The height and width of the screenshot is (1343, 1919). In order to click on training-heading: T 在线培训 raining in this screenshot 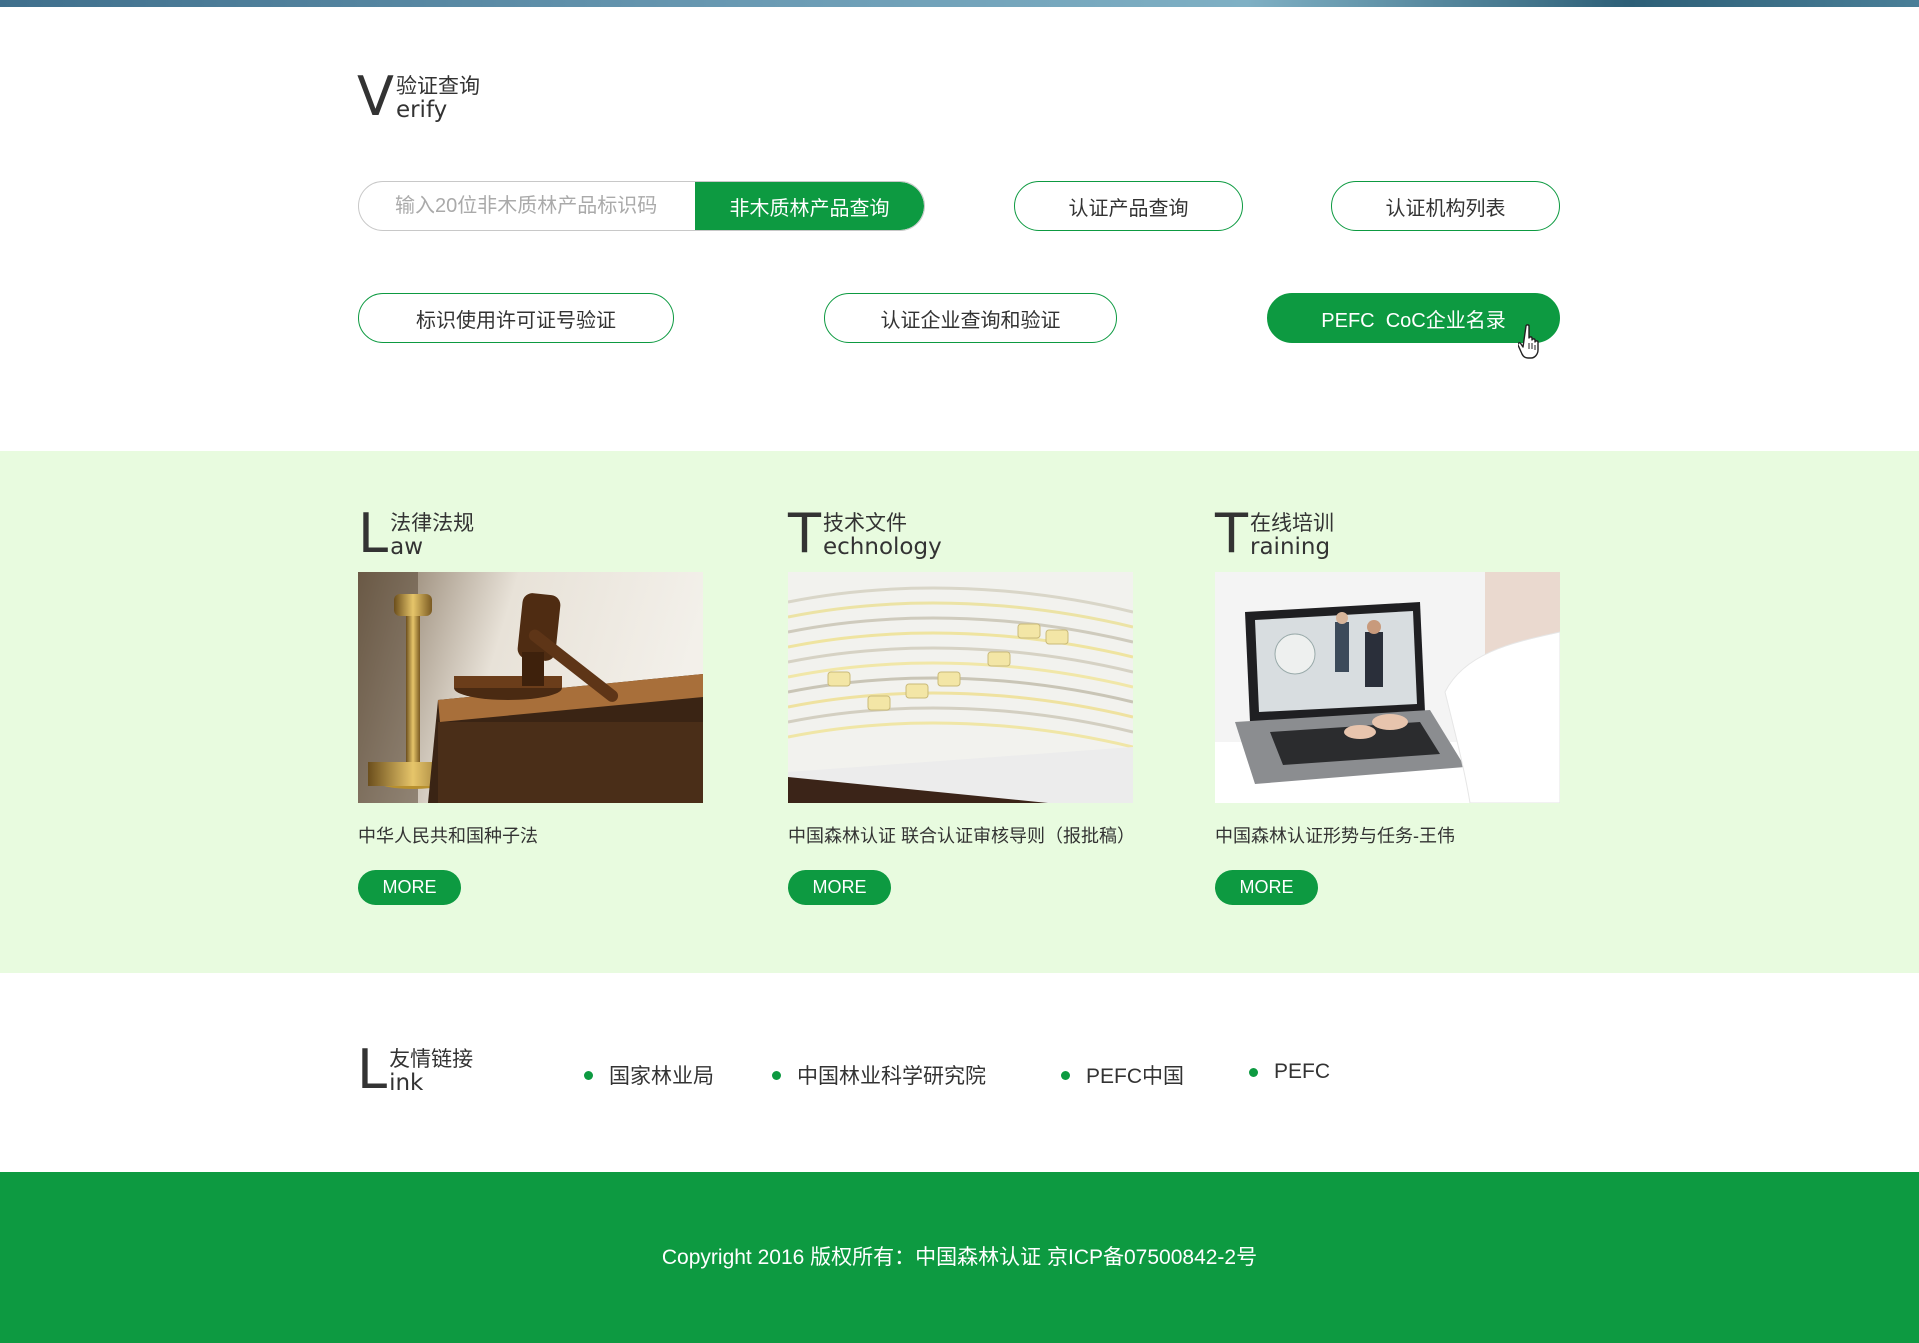, I will do `click(1274, 533)`.